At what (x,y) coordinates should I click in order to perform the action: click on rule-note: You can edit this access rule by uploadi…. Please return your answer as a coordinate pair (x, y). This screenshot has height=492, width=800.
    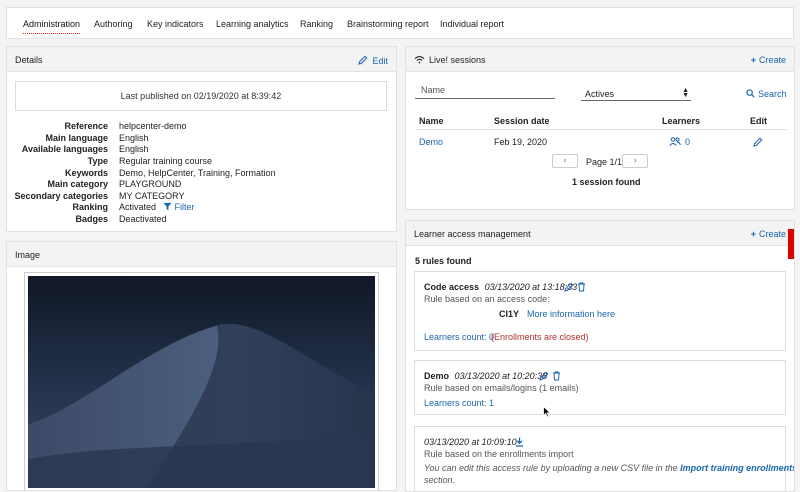
    Looking at the image, I should click on (609, 468).